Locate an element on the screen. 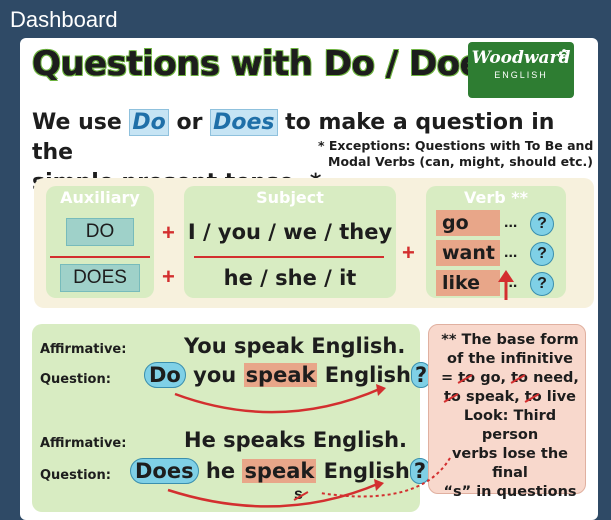 Image resolution: width=611 pixels, height=520 pixels. brand-logo: ✿ Woodward ENGLISH is located at coordinates (521, 70).